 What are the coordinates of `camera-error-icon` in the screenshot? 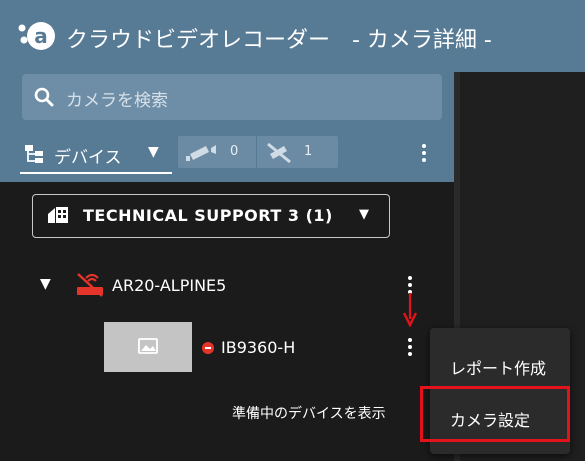 It's located at (208, 348).